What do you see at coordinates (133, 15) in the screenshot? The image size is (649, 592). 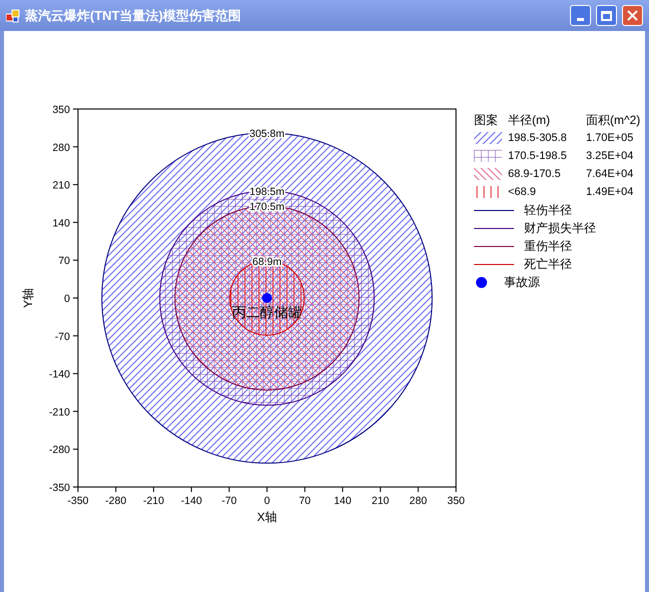 I see `window-title: 蒸汽云爆炸(TNT当量法)模型伤害范围` at bounding box center [133, 15].